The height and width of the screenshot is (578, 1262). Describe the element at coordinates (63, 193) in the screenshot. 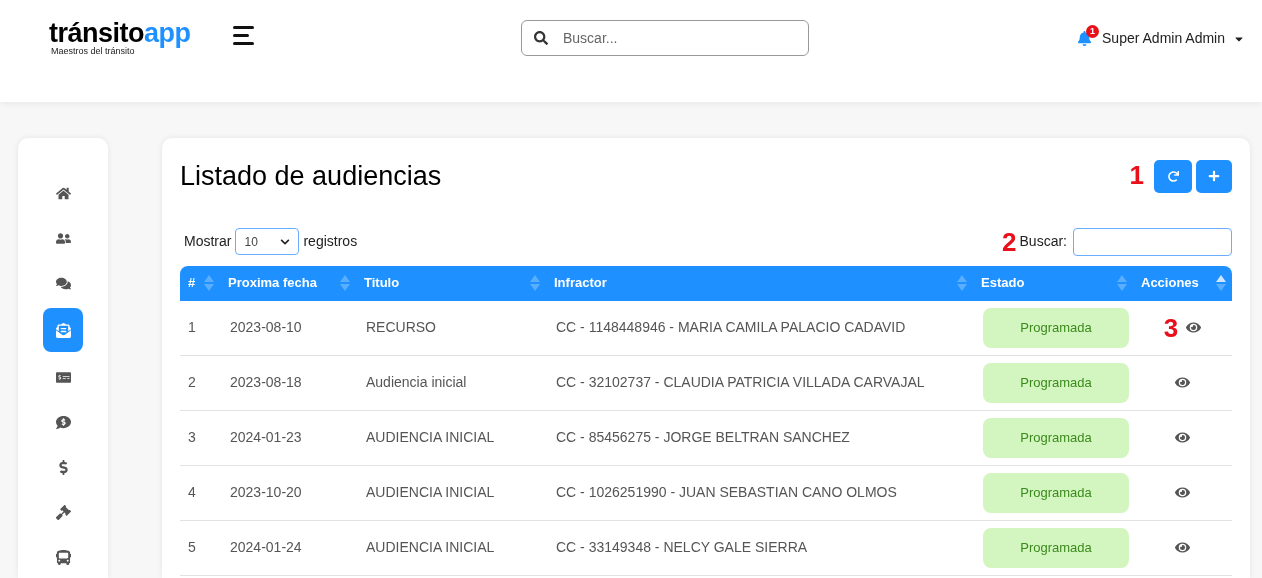

I see `home-icon` at that location.